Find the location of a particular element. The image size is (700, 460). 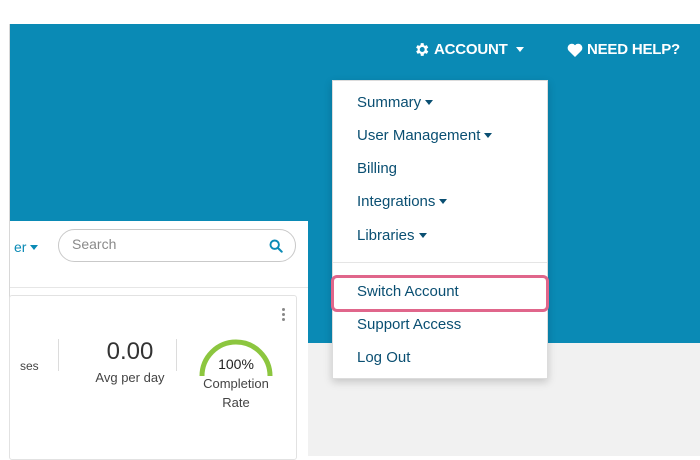

menu-item-log-out: Log Out is located at coordinates (383, 357).